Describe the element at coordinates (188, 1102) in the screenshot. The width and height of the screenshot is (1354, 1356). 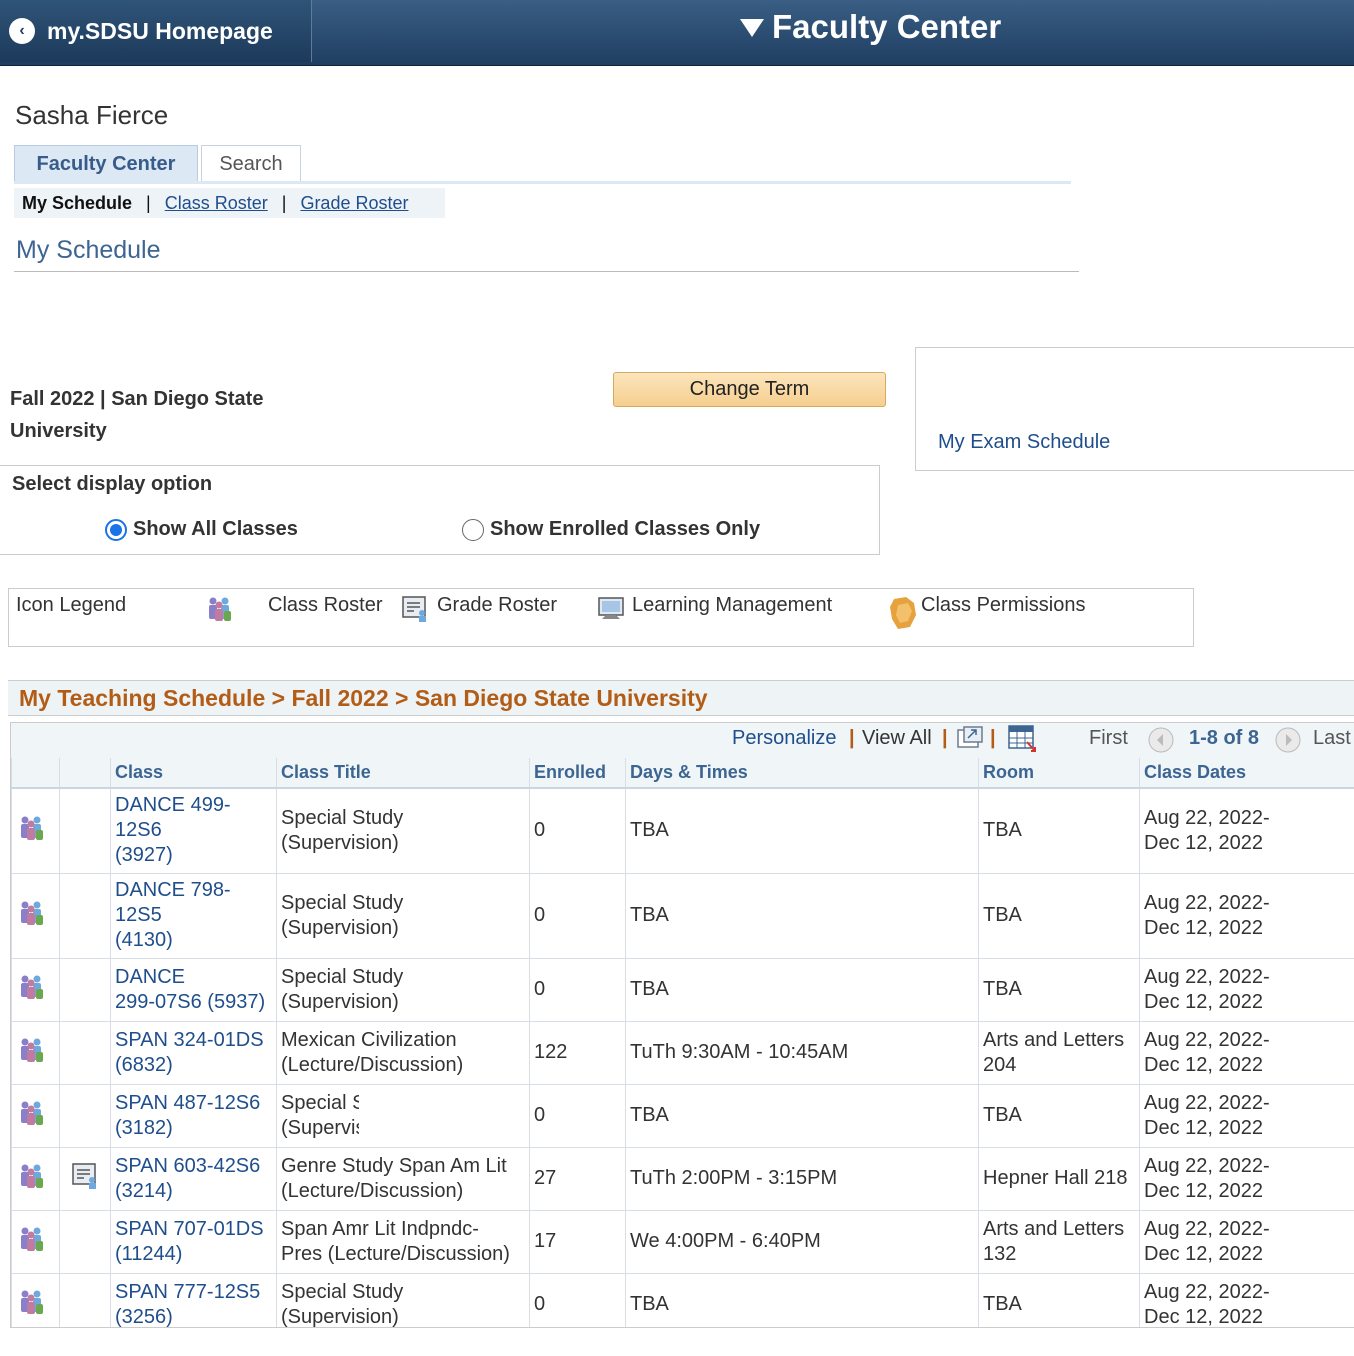
I see `class-line-1: SPAN 487-12S6` at that location.